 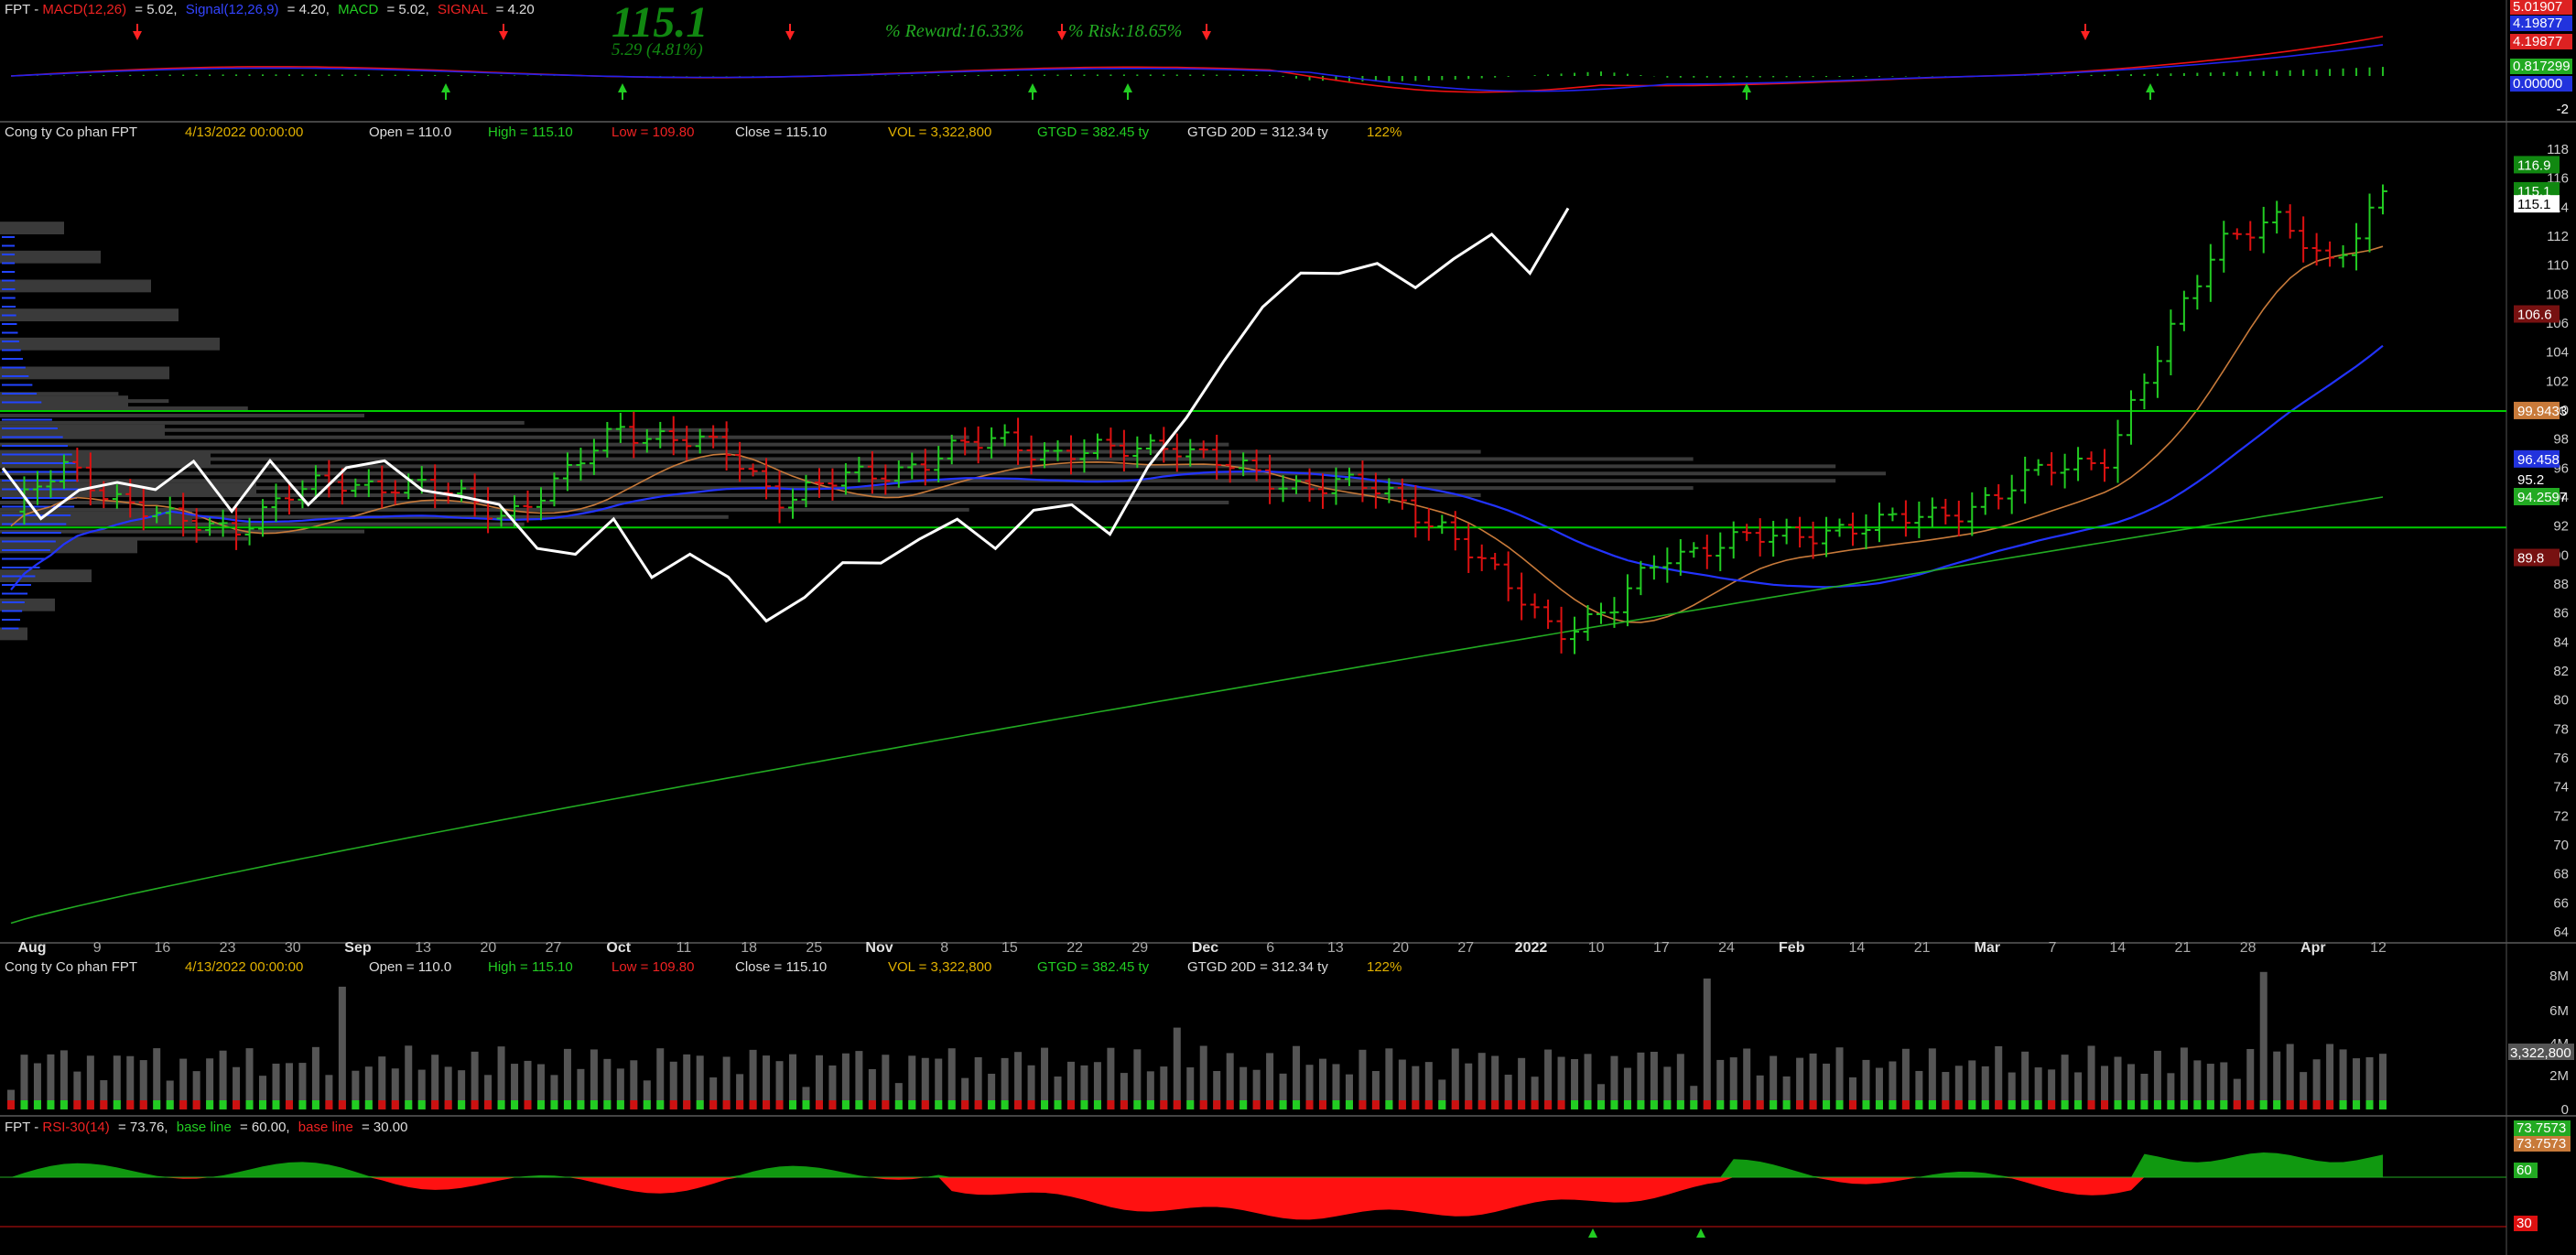 I want to click on time-label: 23, so click(x=228, y=948).